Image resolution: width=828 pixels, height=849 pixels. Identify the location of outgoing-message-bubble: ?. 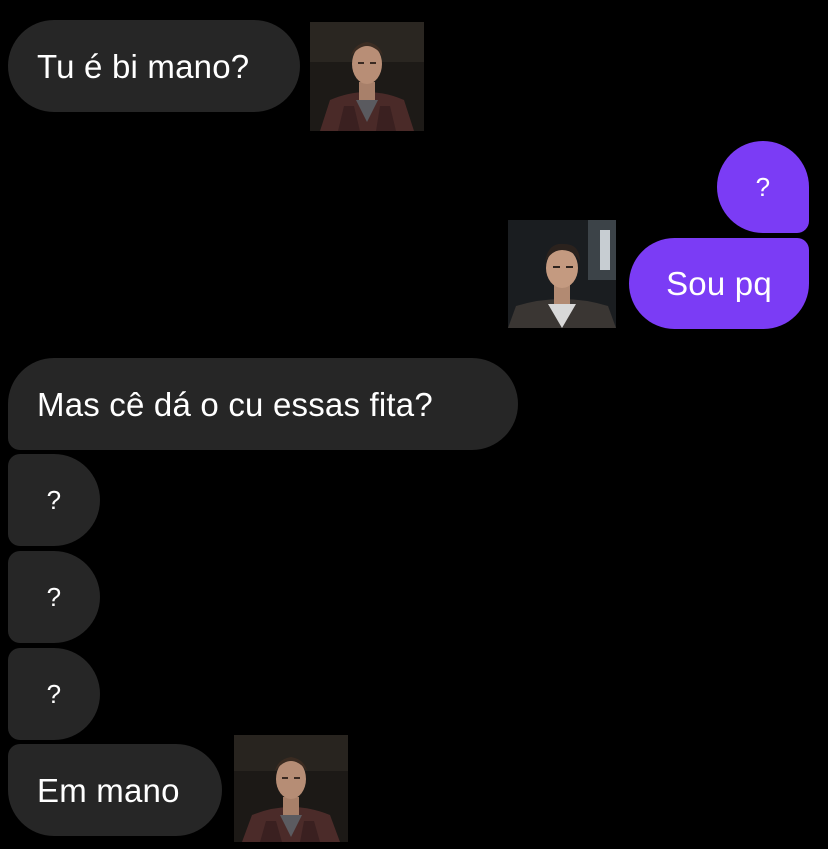
(763, 187).